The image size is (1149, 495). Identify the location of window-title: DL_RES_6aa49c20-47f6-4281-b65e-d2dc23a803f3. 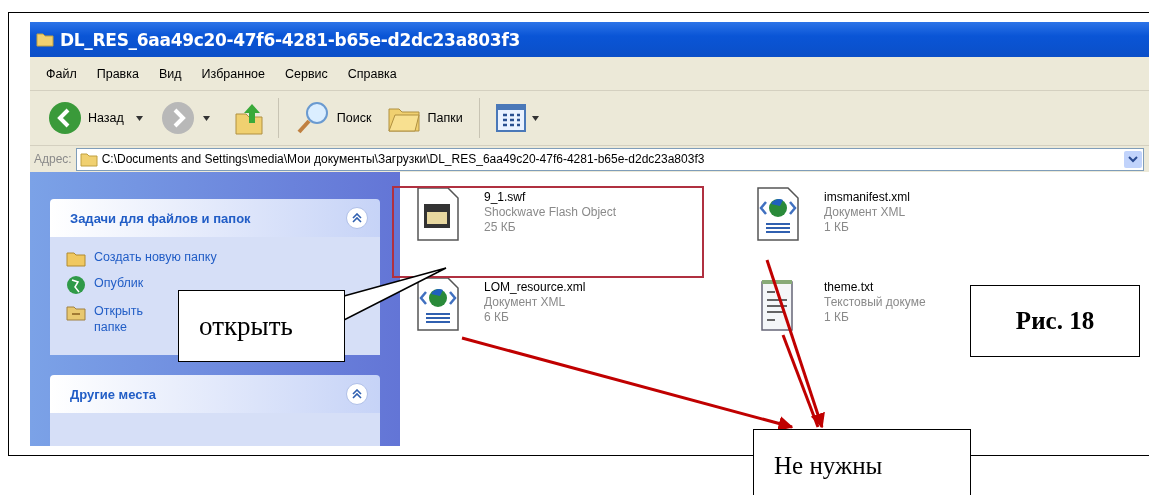
(290, 39).